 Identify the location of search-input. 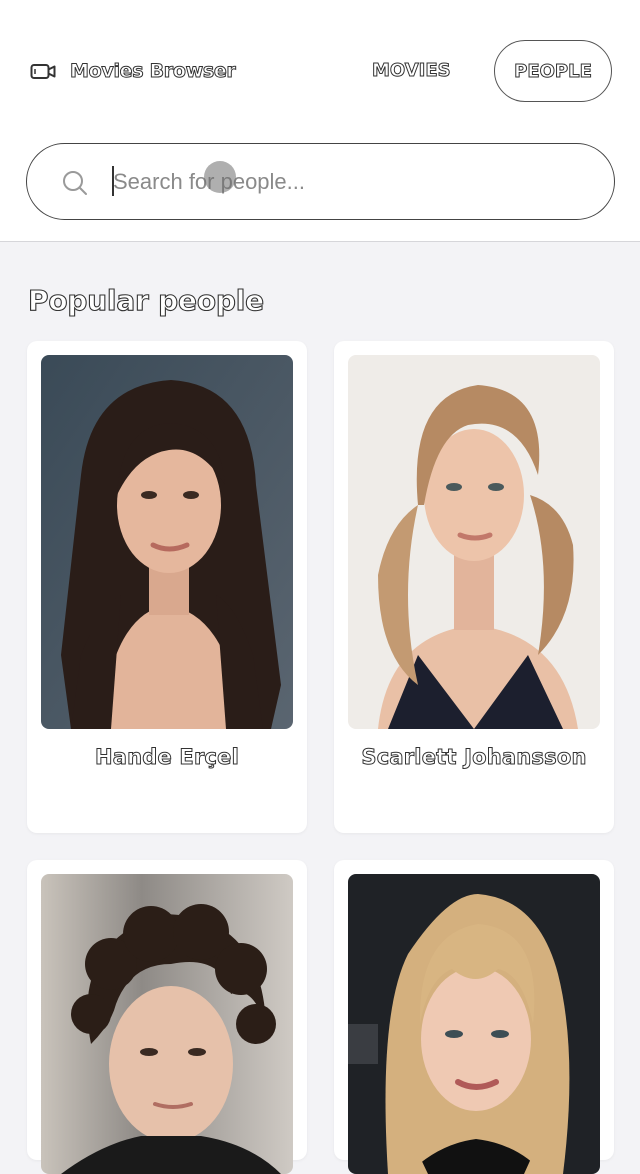
(346, 182).